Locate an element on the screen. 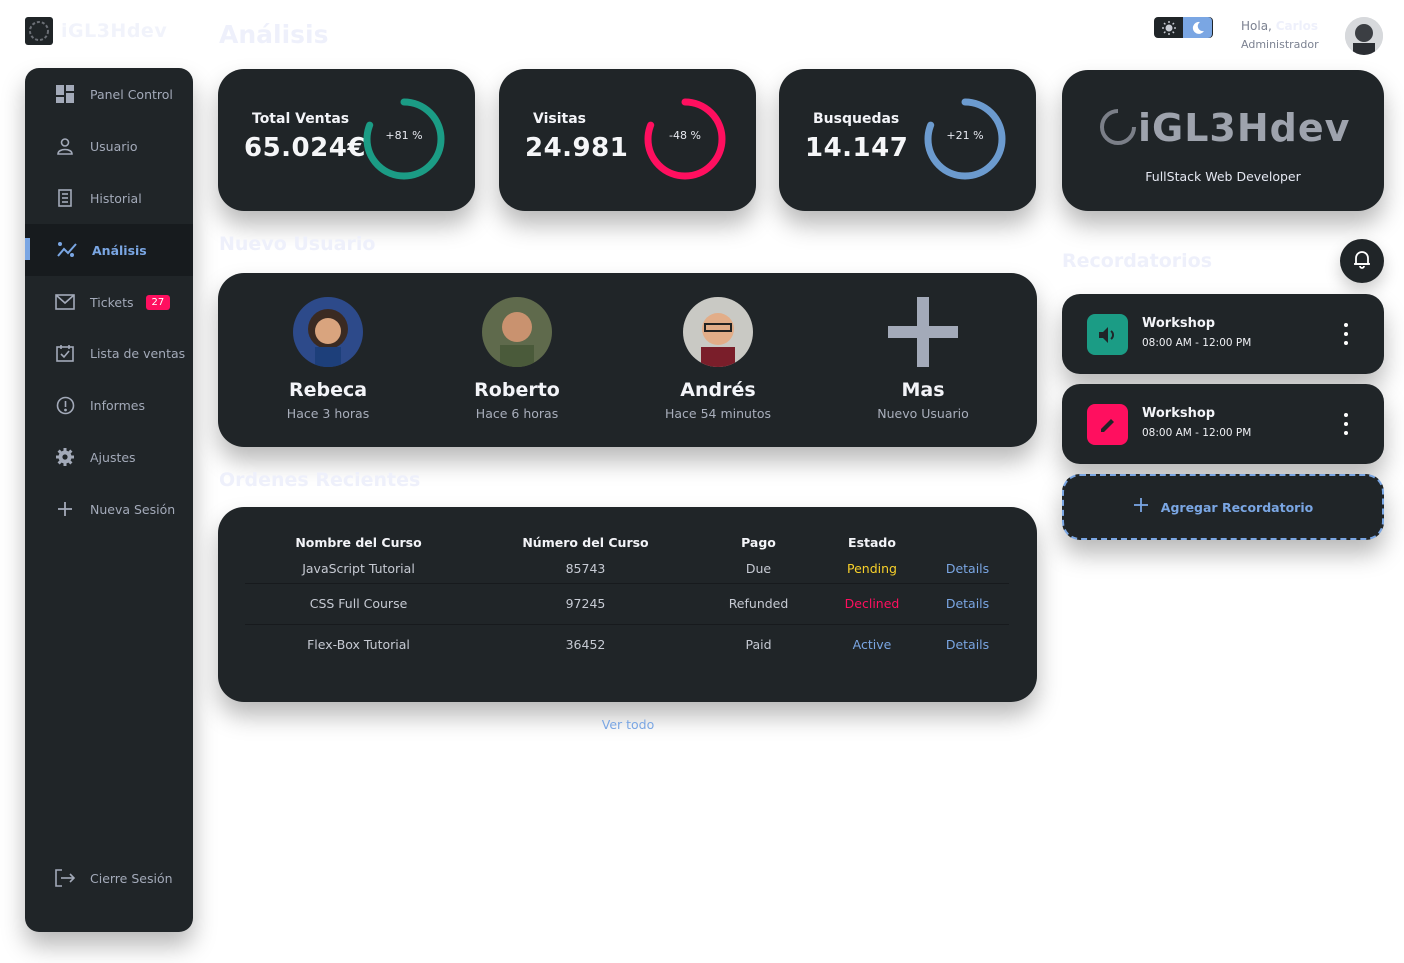 The width and height of the screenshot is (1404, 963). reminder-time: 08:00 AM - 12:00 PM is located at coordinates (1197, 343).